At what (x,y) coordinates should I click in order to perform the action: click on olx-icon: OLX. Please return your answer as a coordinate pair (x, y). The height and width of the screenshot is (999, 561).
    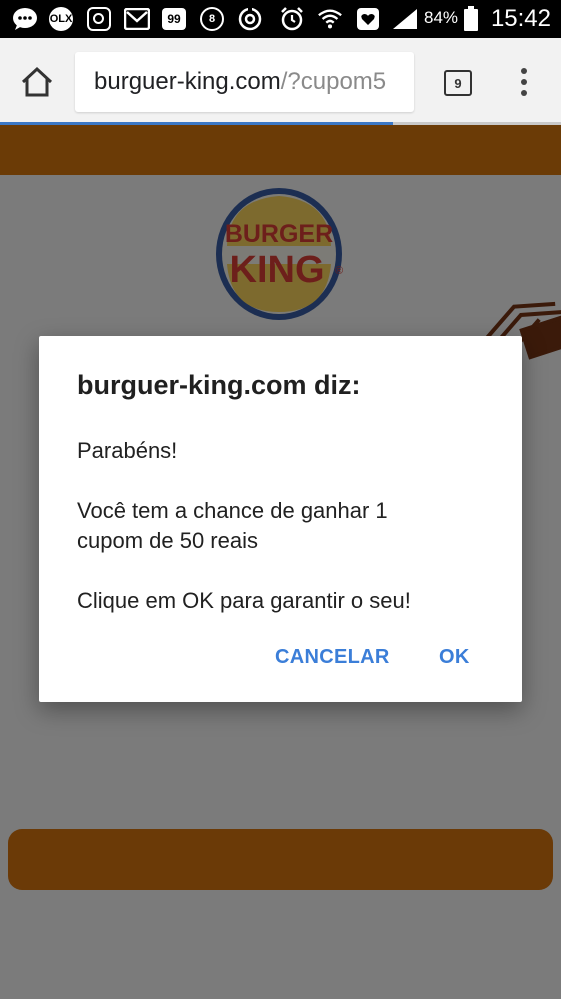
    Looking at the image, I should click on (61, 19).